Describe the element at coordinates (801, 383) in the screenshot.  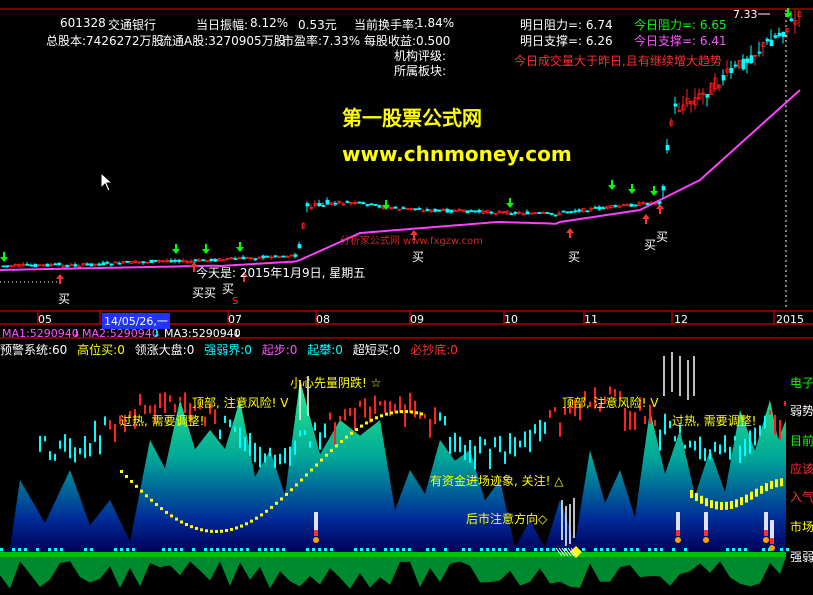
I see `right-label-0: 电子` at that location.